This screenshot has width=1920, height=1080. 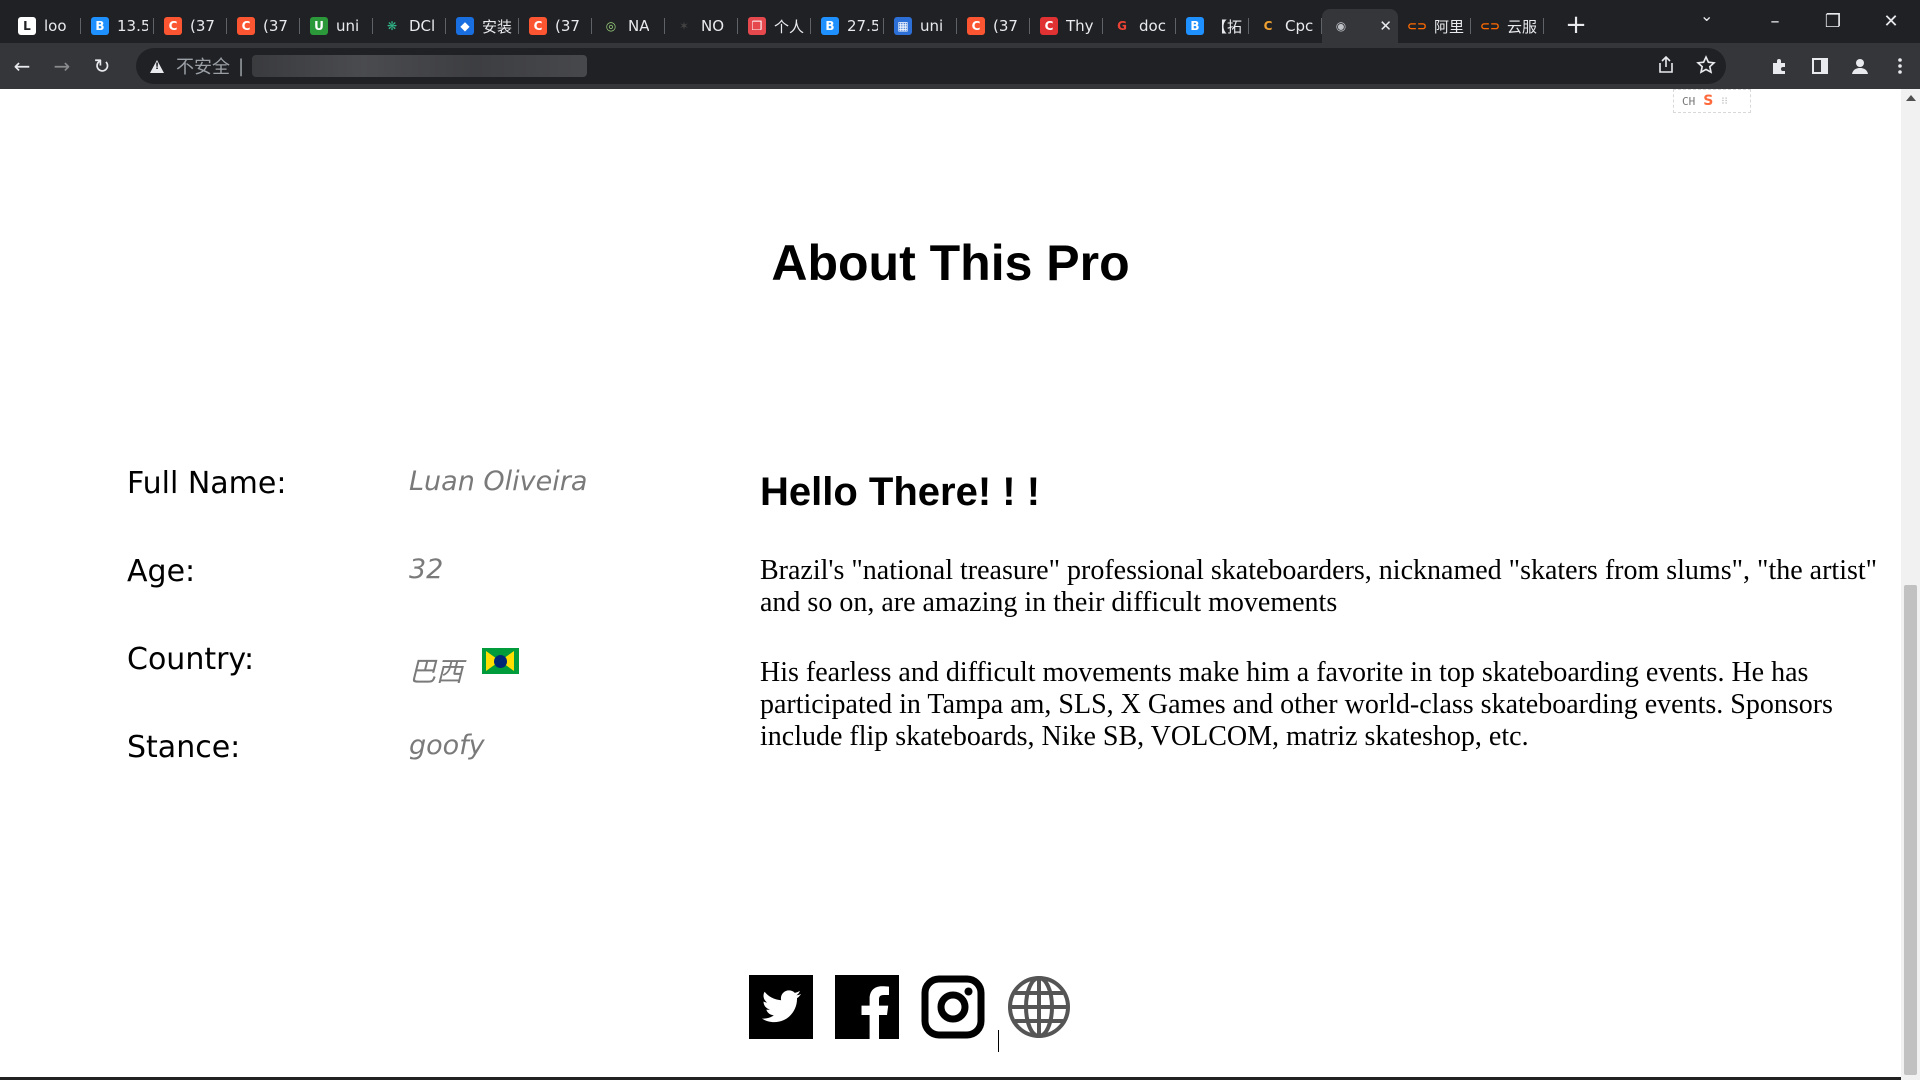 I want to click on flag-globe, so click(x=500, y=661).